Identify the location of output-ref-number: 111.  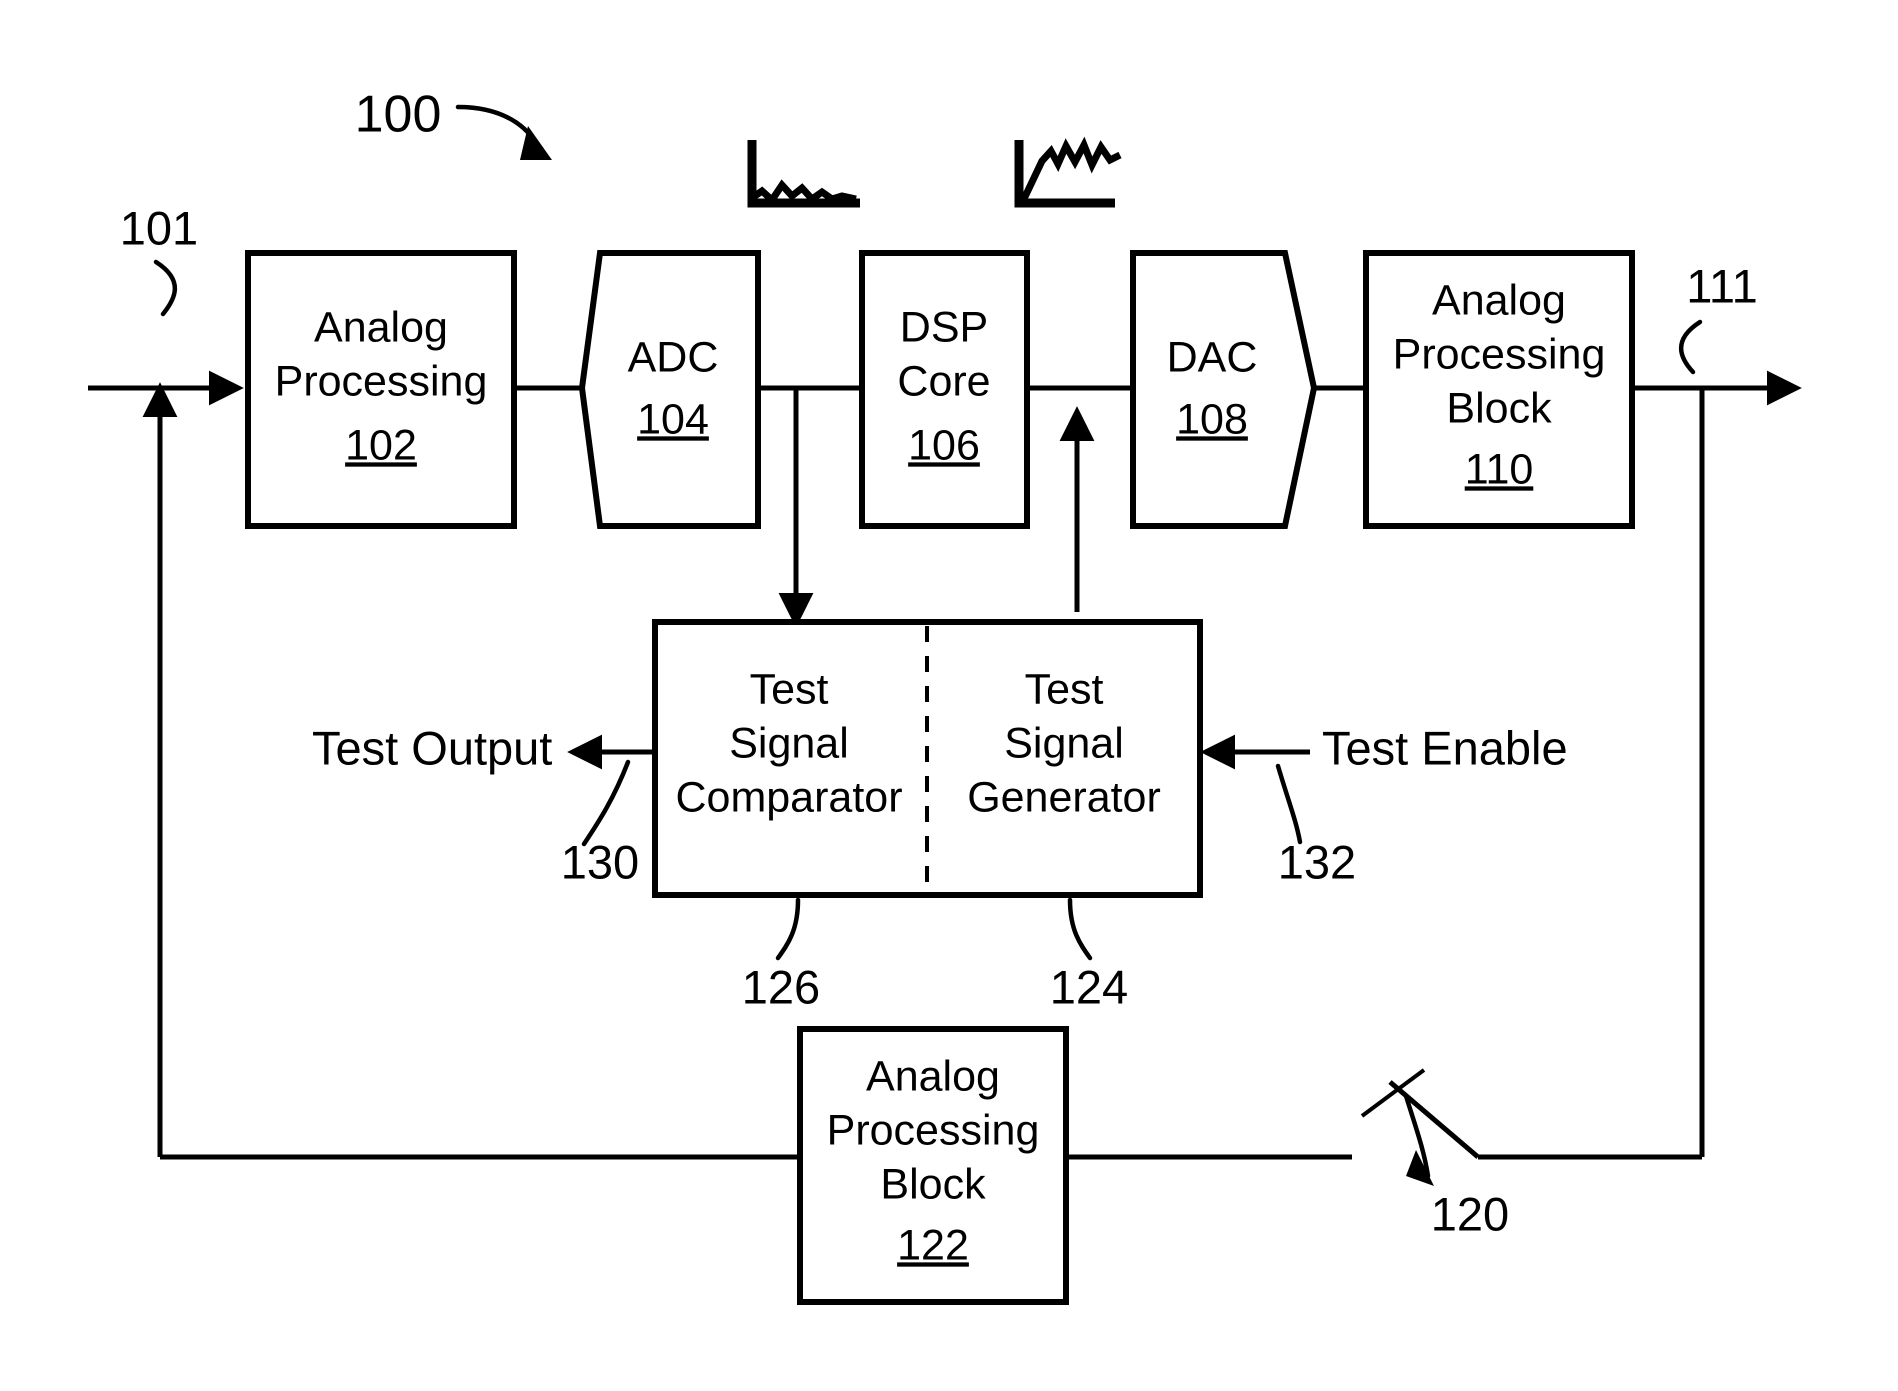
(1721, 285).